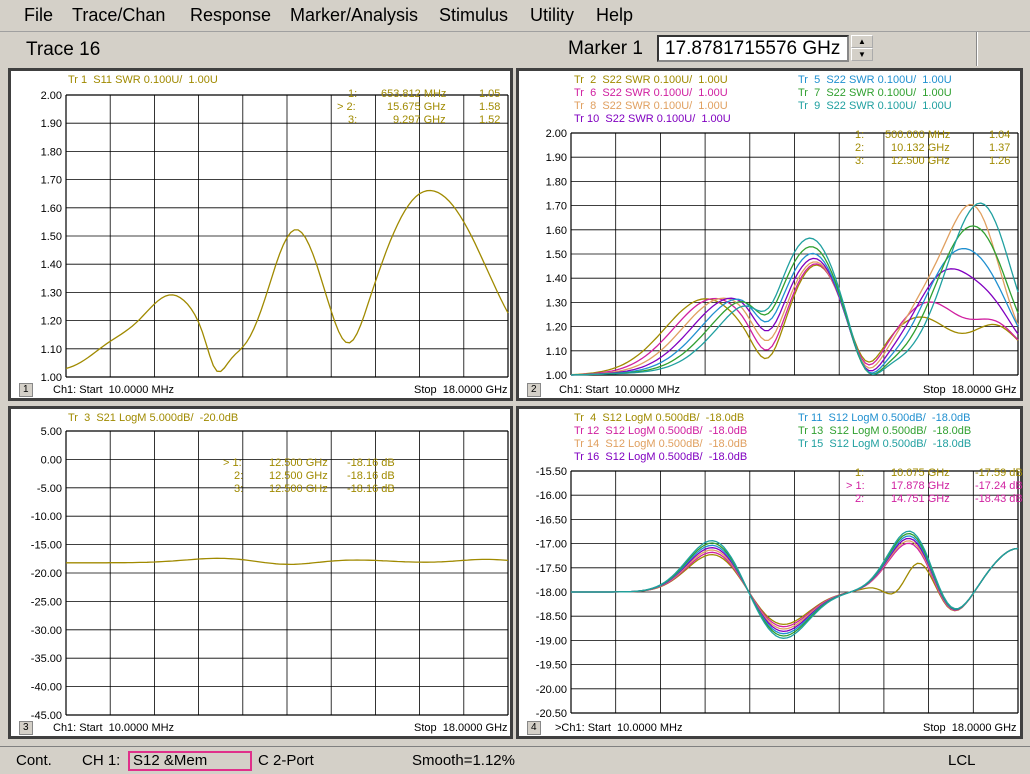  What do you see at coordinates (1000, 161) in the screenshot?
I see `marker-val: 1.26` at bounding box center [1000, 161].